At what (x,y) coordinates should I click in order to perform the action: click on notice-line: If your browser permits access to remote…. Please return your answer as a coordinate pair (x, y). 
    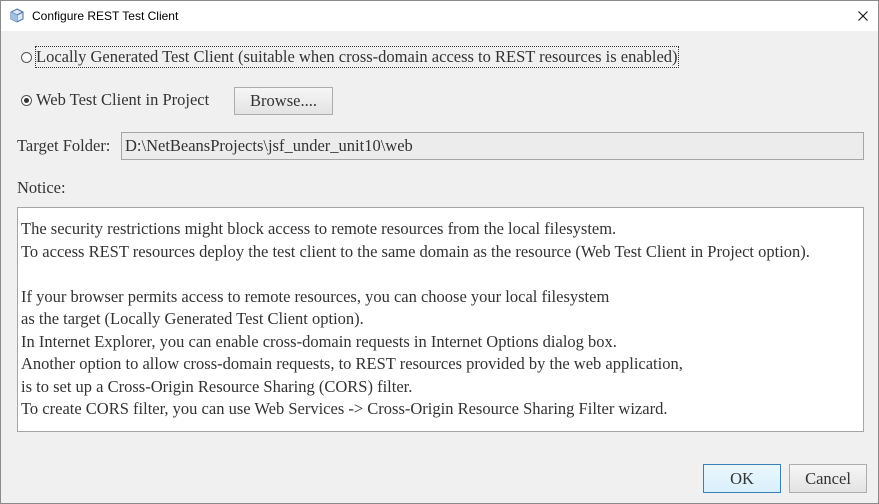
    Looking at the image, I should click on (315, 296).